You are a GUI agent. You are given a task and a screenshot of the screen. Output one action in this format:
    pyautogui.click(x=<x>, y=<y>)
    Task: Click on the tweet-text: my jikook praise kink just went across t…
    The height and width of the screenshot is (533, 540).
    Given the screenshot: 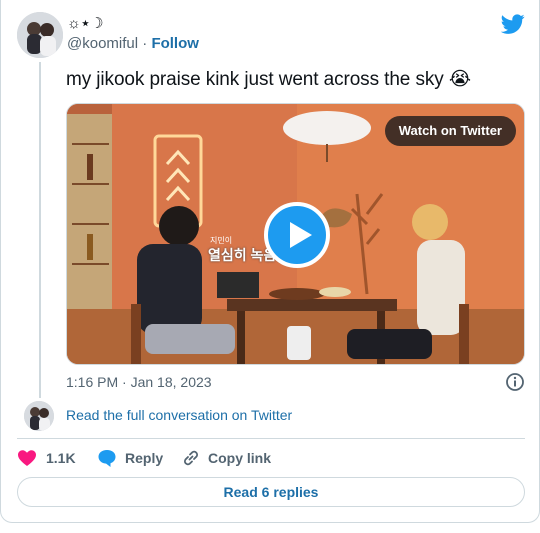 What is the action you would take?
    pyautogui.click(x=268, y=79)
    